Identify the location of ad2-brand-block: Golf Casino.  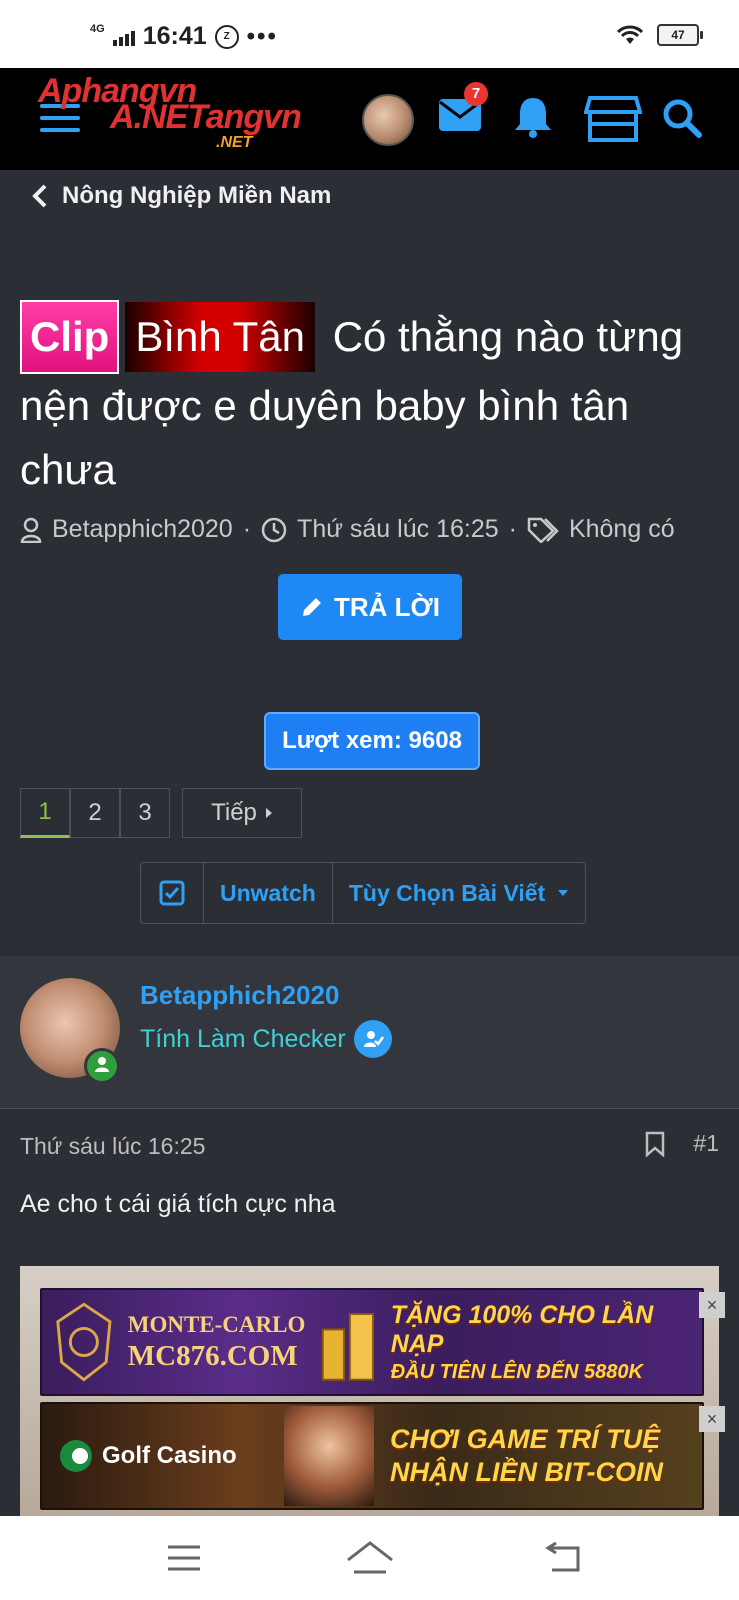
(171, 1456).